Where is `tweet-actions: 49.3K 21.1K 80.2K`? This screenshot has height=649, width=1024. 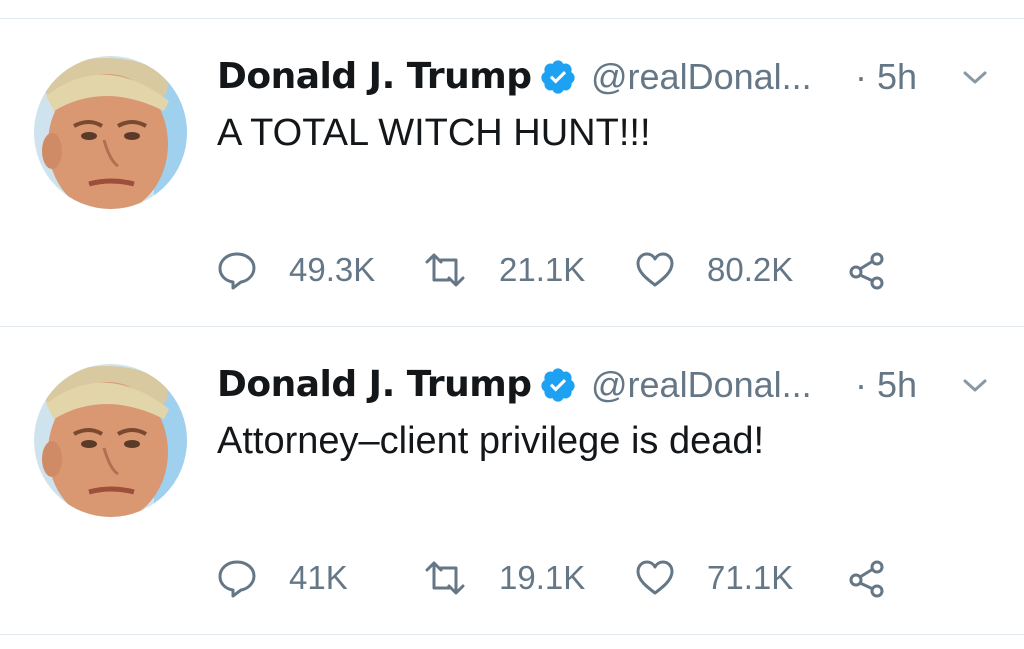
tweet-actions: 49.3K 21.1K 80.2K is located at coordinates (567, 270).